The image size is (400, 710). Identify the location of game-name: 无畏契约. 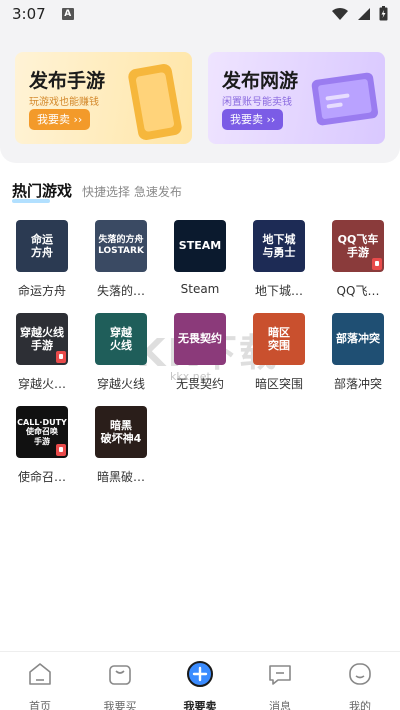
(199, 384).